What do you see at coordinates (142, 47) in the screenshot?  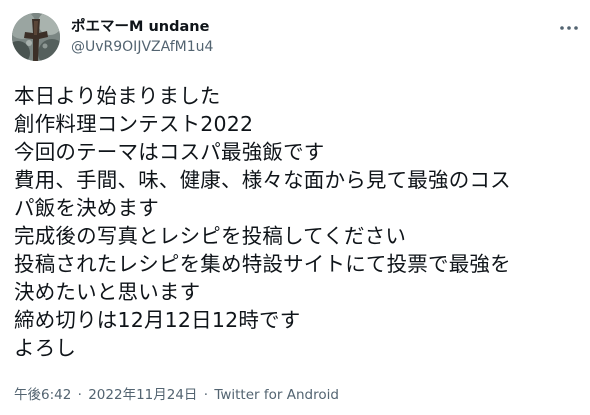 I see `author-handle: @UvR9OIJVZAfM1u4` at bounding box center [142, 47].